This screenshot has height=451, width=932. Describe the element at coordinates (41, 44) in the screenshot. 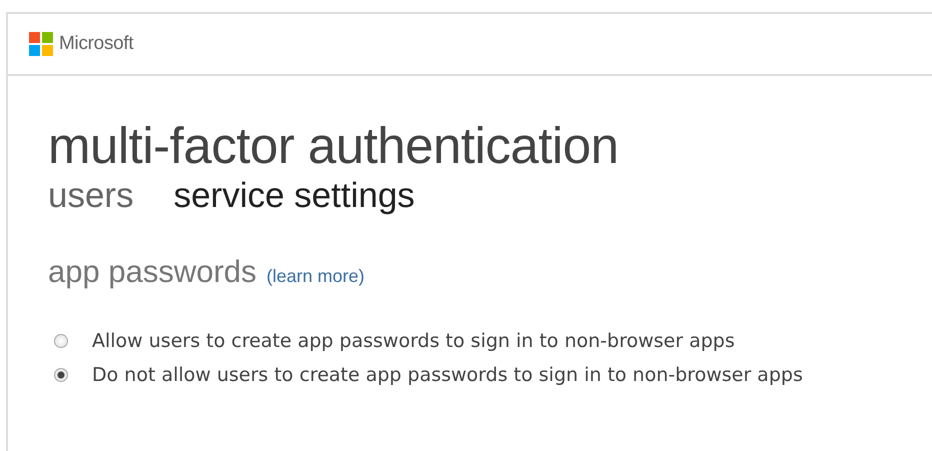

I see `windows-logo-icon` at that location.